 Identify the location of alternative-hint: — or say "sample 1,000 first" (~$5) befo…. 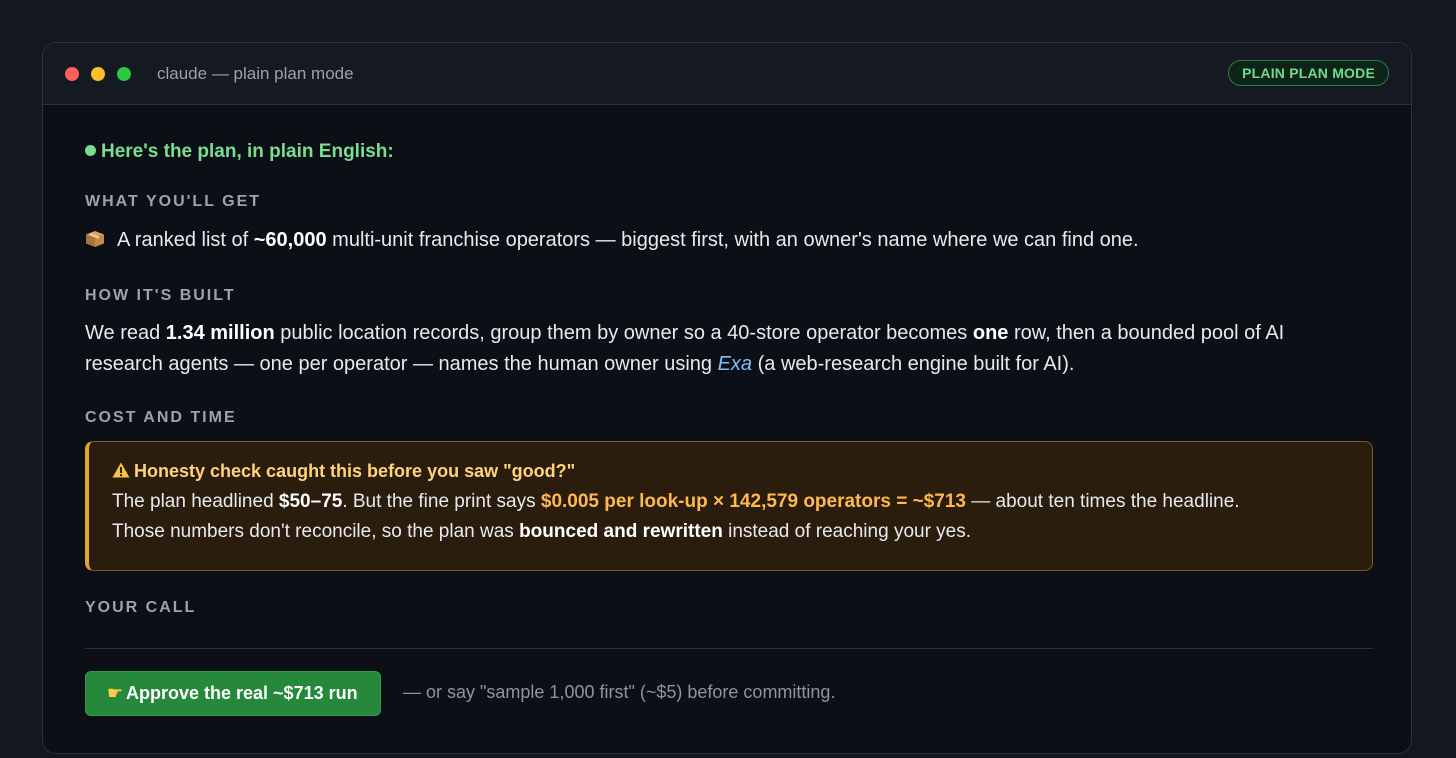
(619, 692).